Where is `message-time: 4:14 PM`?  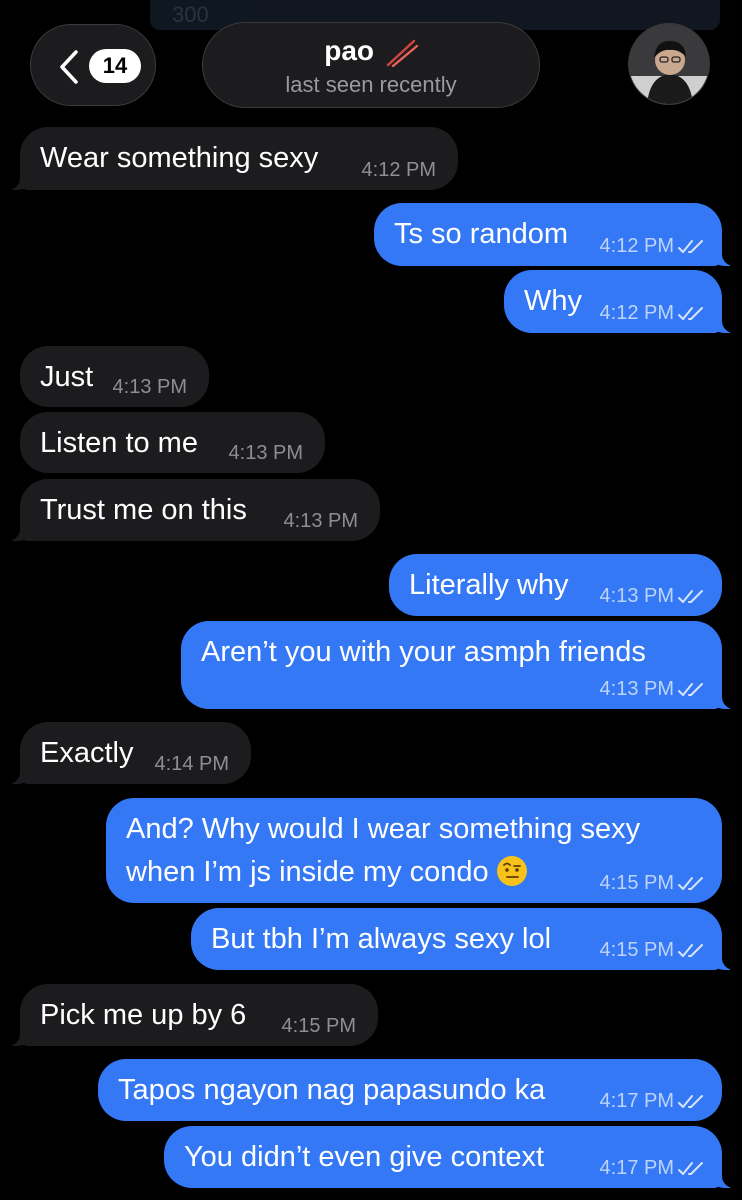
message-time: 4:14 PM is located at coordinates (192, 764).